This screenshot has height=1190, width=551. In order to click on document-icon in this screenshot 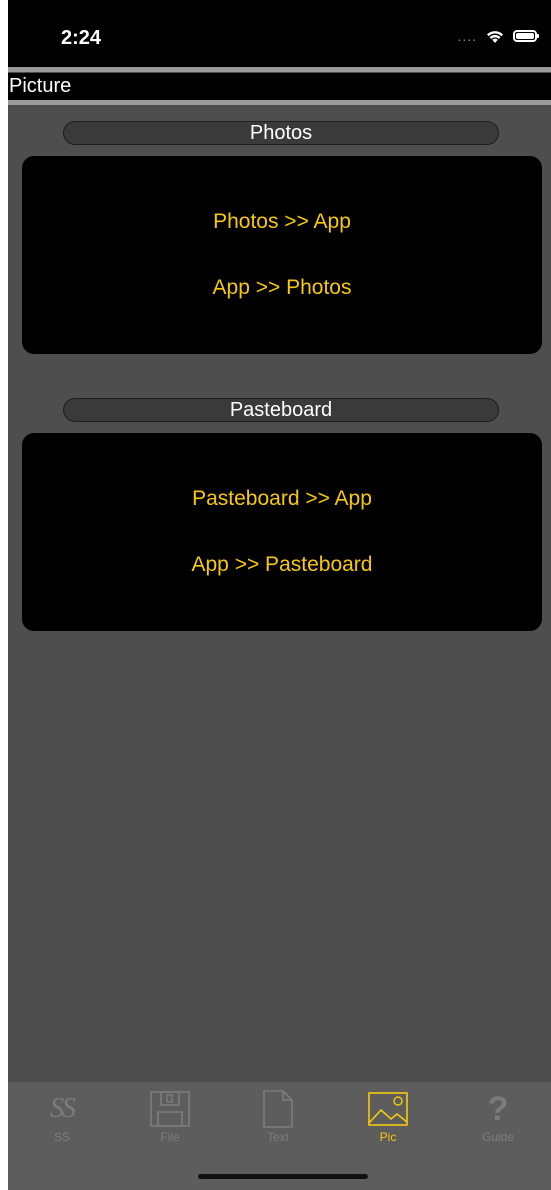, I will do `click(278, 1109)`.